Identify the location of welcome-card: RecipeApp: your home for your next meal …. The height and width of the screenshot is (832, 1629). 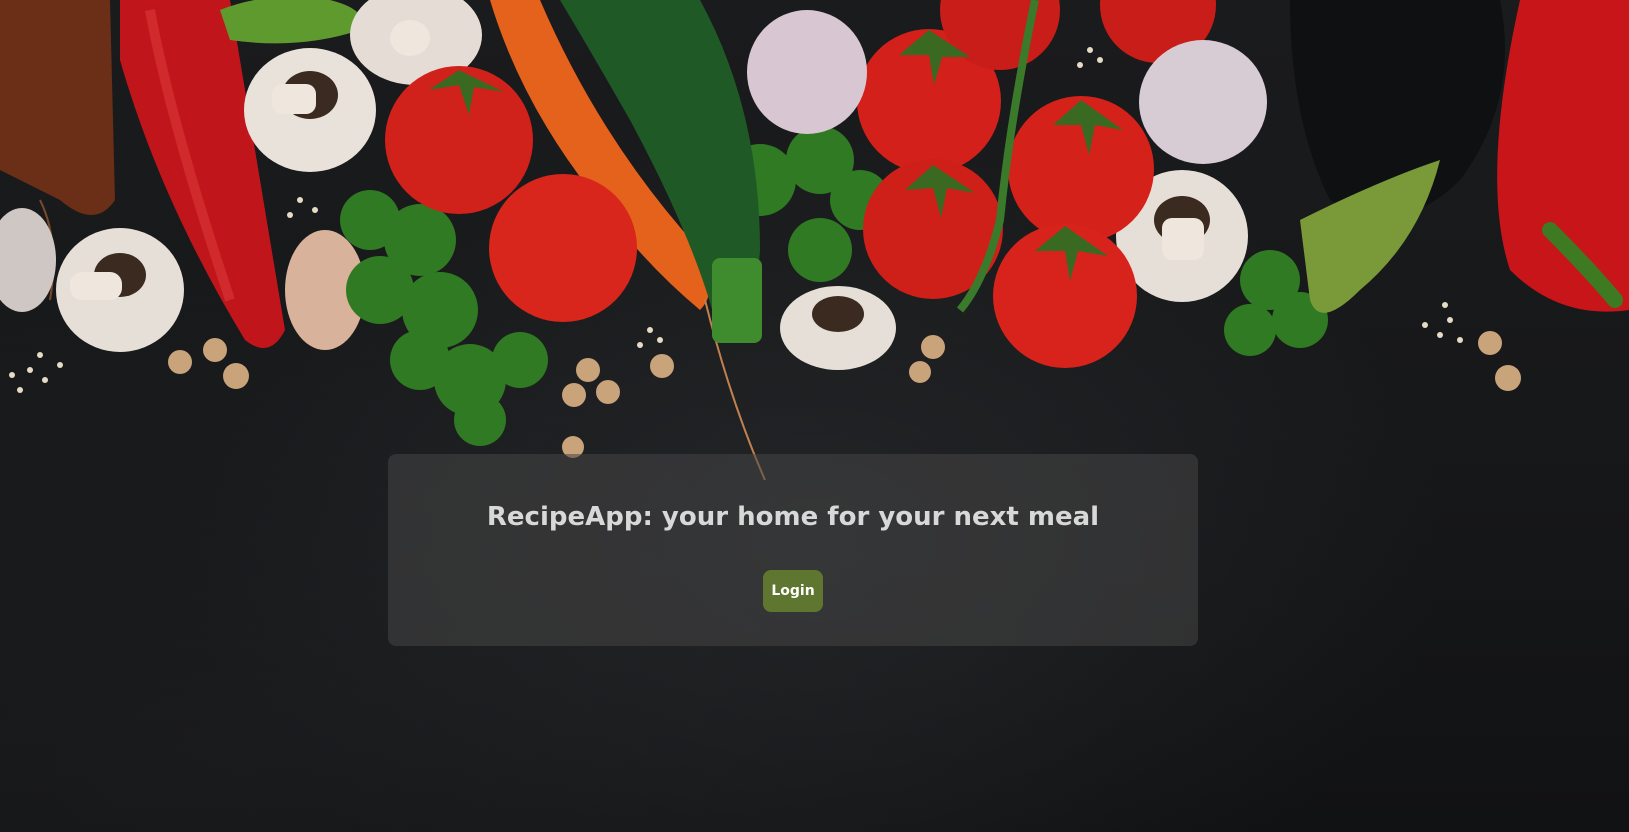
(793, 550).